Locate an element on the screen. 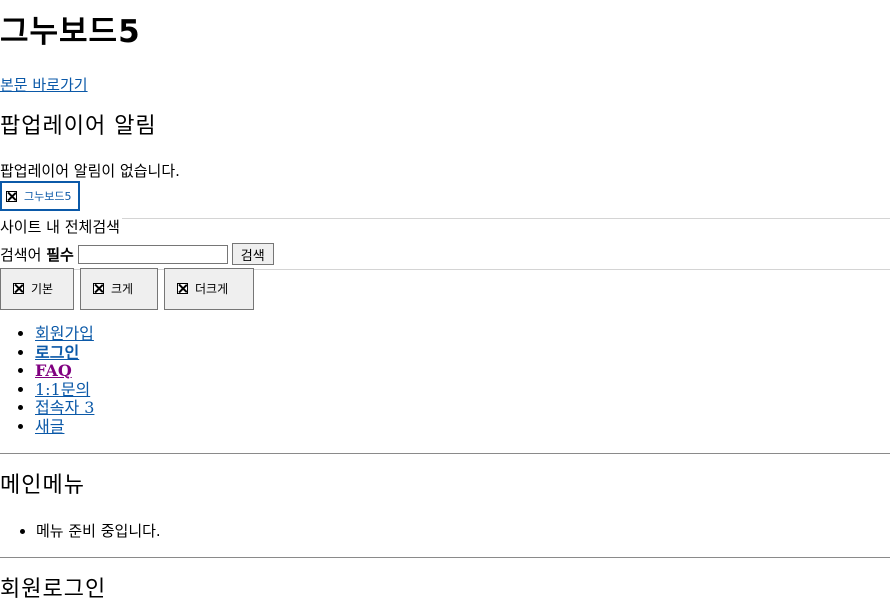  site-search: 사이트 내 전체검색 검색어 필수 검색 is located at coordinates (445, 244).